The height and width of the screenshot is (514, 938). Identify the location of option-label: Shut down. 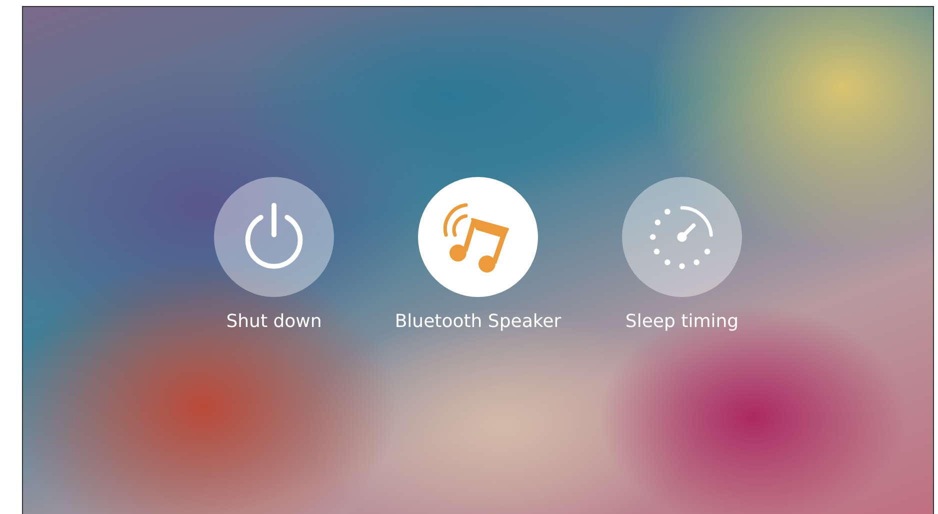
(274, 321).